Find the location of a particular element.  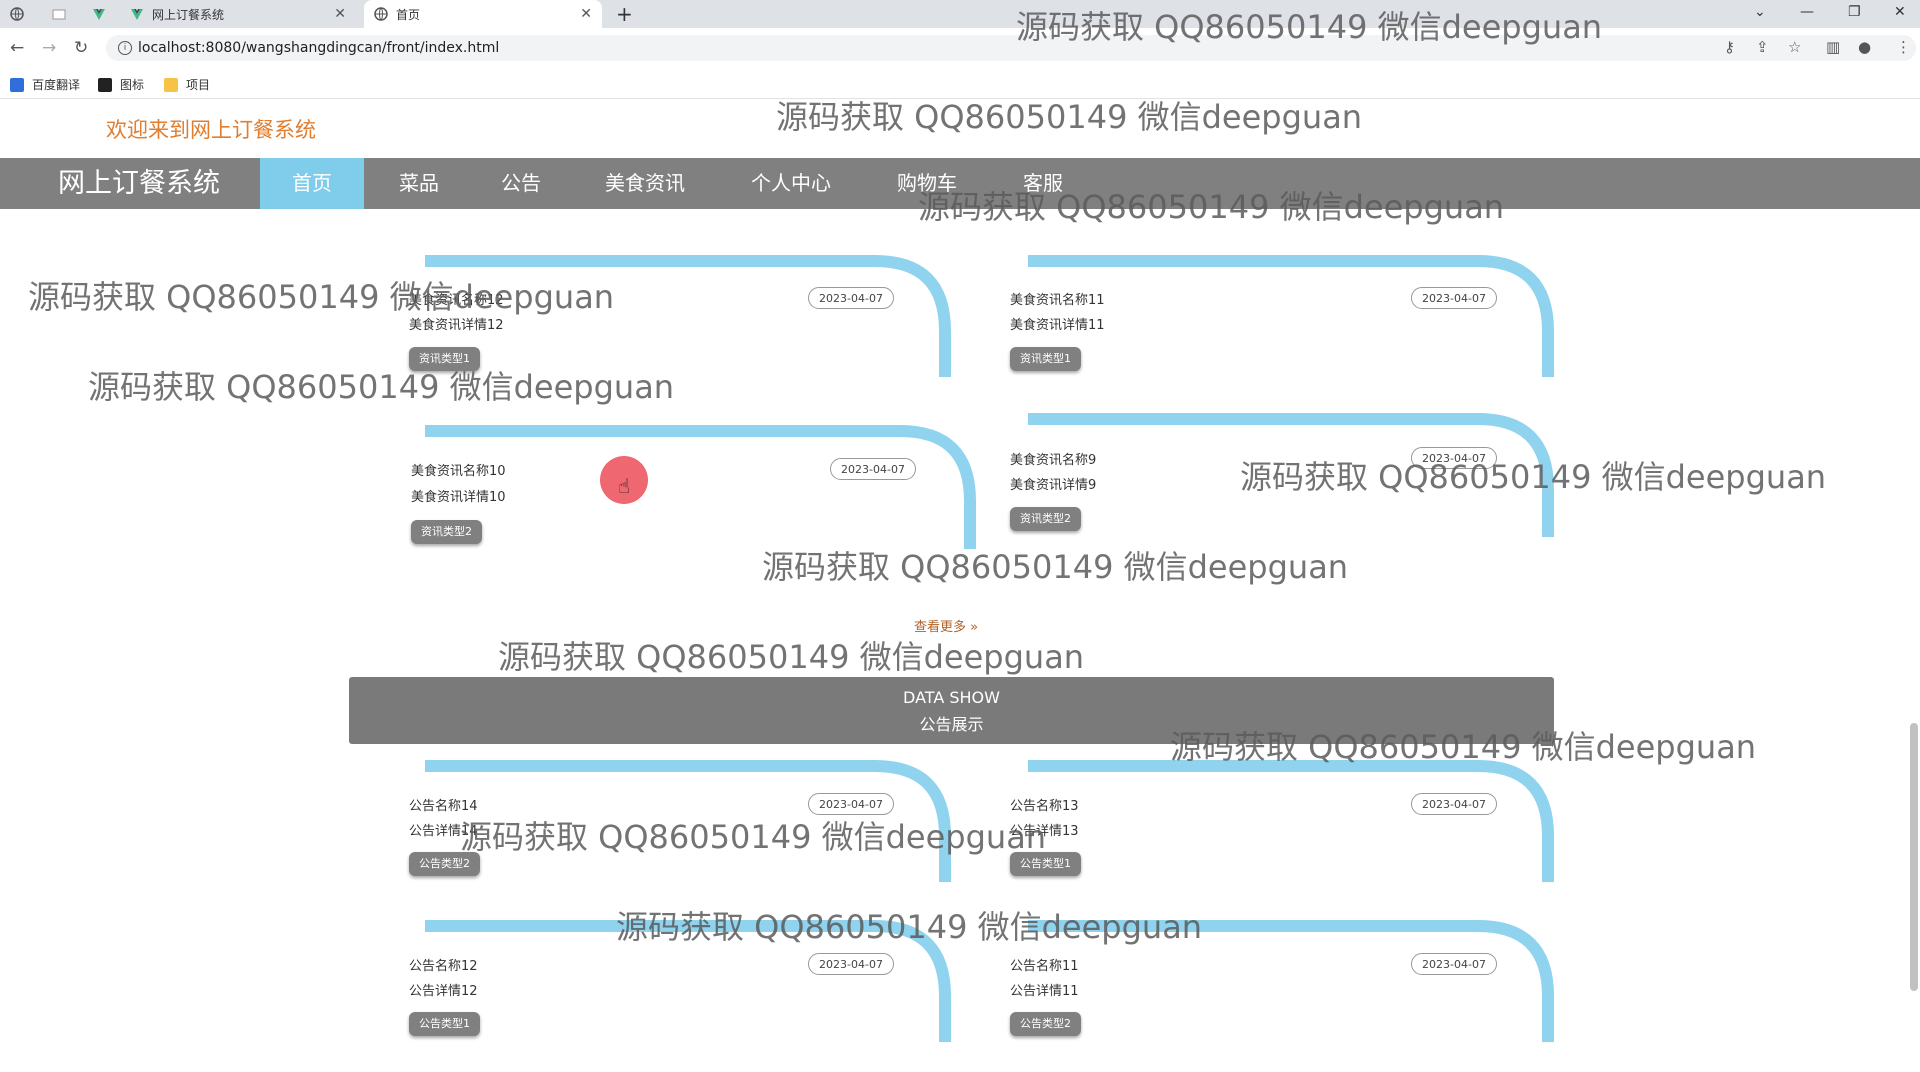

news-card: 美食资讯名称10 美食资讯详情10 2023-04-07 资讯类型2 is located at coordinates (692, 487).